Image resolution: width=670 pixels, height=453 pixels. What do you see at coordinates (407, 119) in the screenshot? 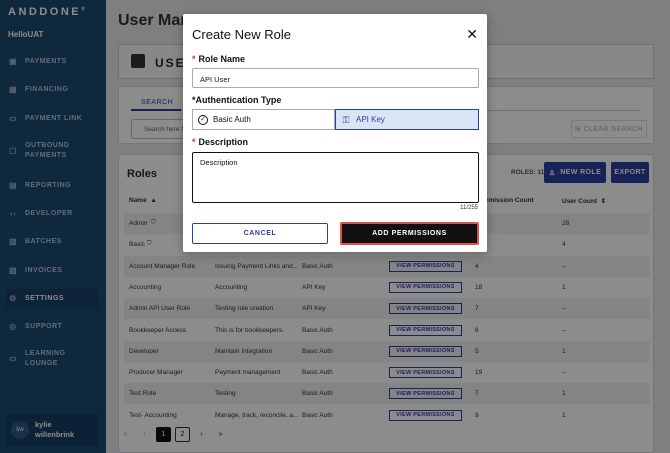
I see `auth-api-key-option: ⚿ API Key` at bounding box center [407, 119].